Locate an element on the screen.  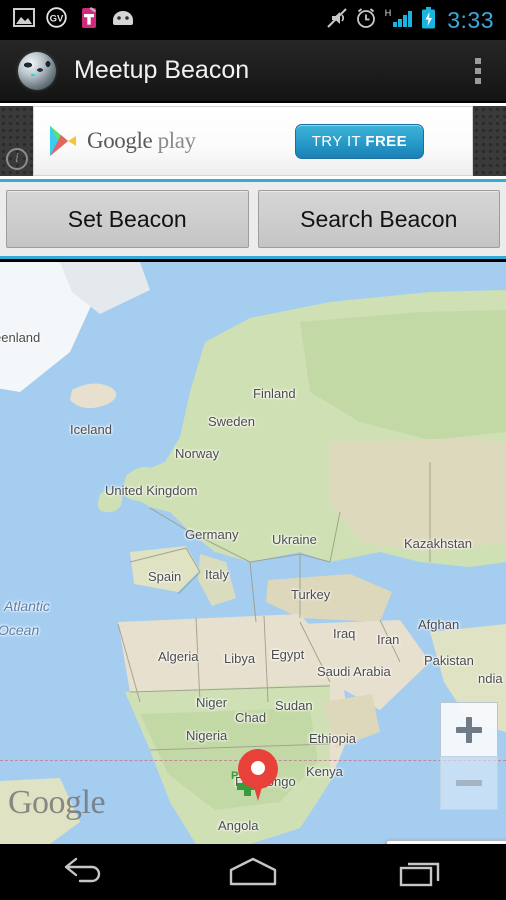
ad-brand-play: play is located at coordinates (174, 140).